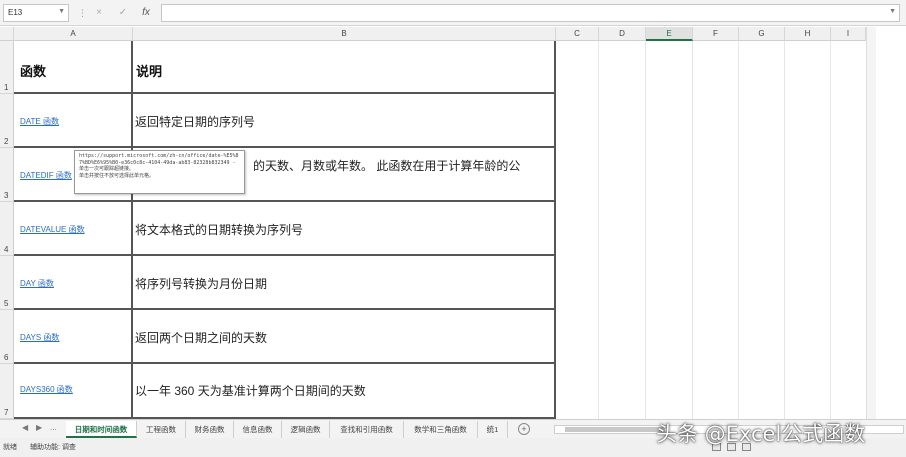 The height and width of the screenshot is (457, 906). I want to click on tab-information: 信息函数, so click(258, 429).